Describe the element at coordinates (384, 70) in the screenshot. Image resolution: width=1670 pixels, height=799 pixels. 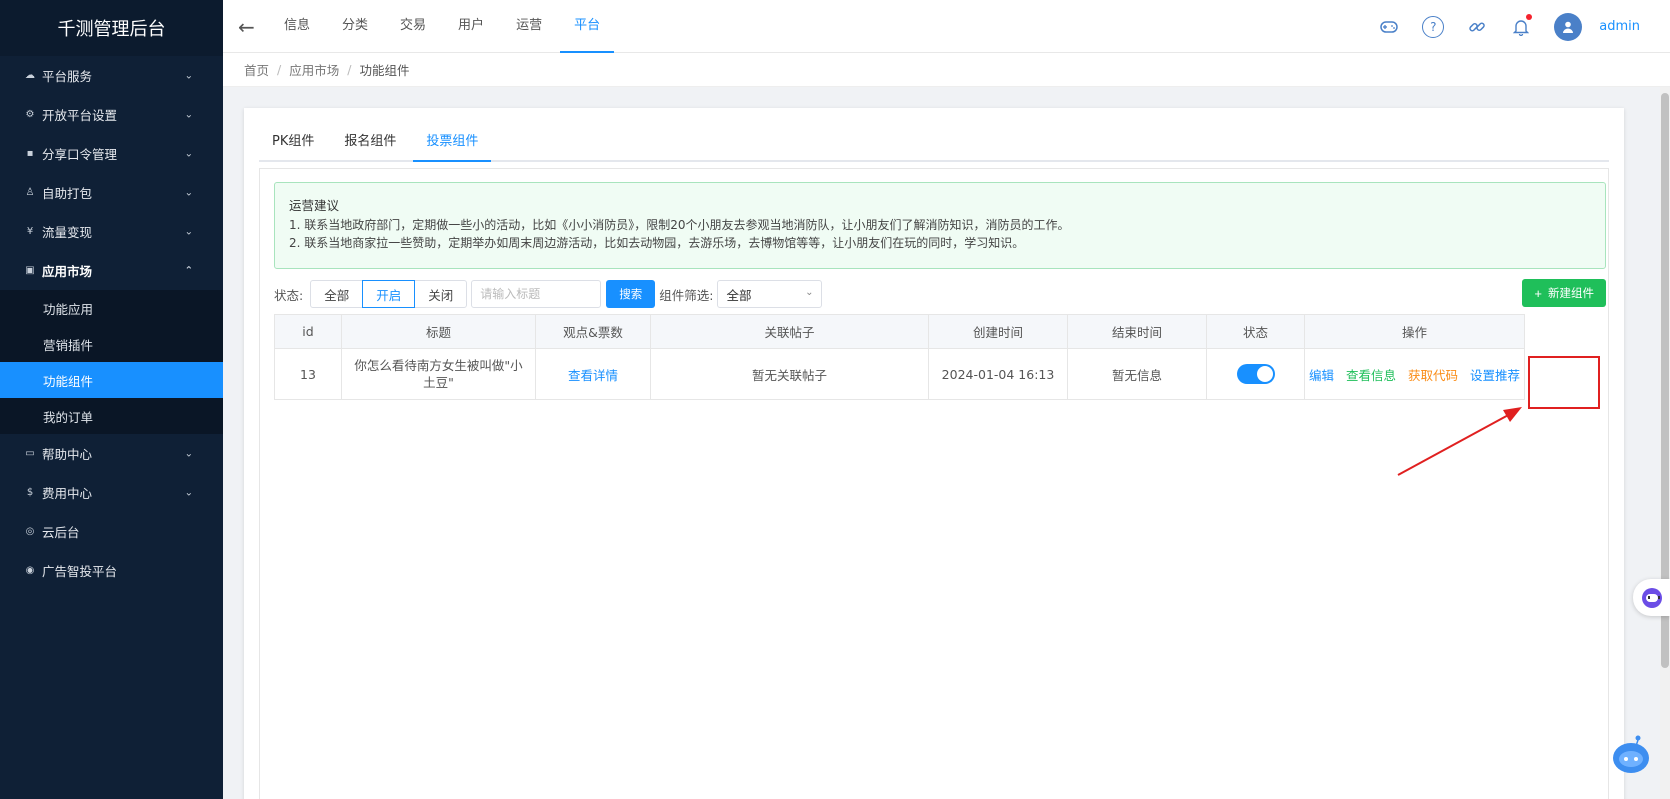
I see `breadcrumb-current: 功能组件` at that location.